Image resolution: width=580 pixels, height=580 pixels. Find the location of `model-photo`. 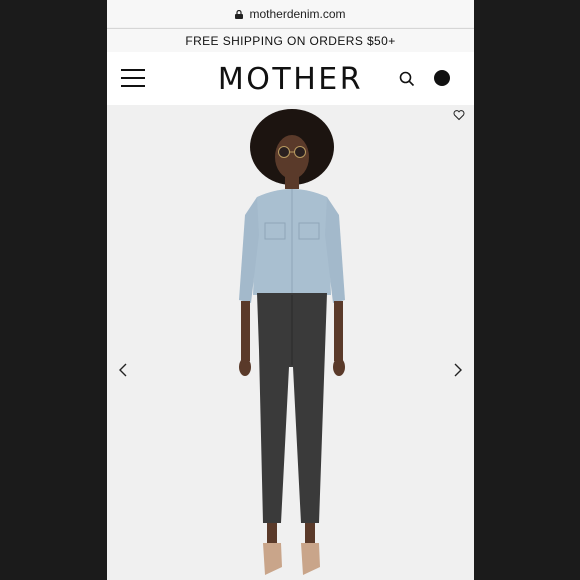

model-photo is located at coordinates (292, 342).